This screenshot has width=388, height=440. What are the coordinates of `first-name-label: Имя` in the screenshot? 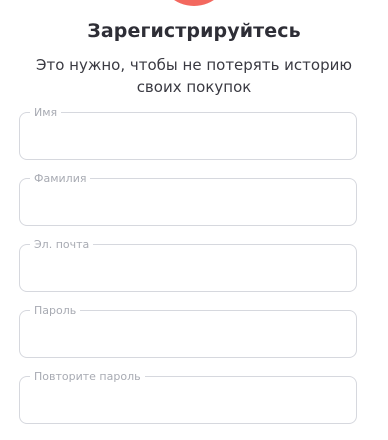 It's located at (46, 112).